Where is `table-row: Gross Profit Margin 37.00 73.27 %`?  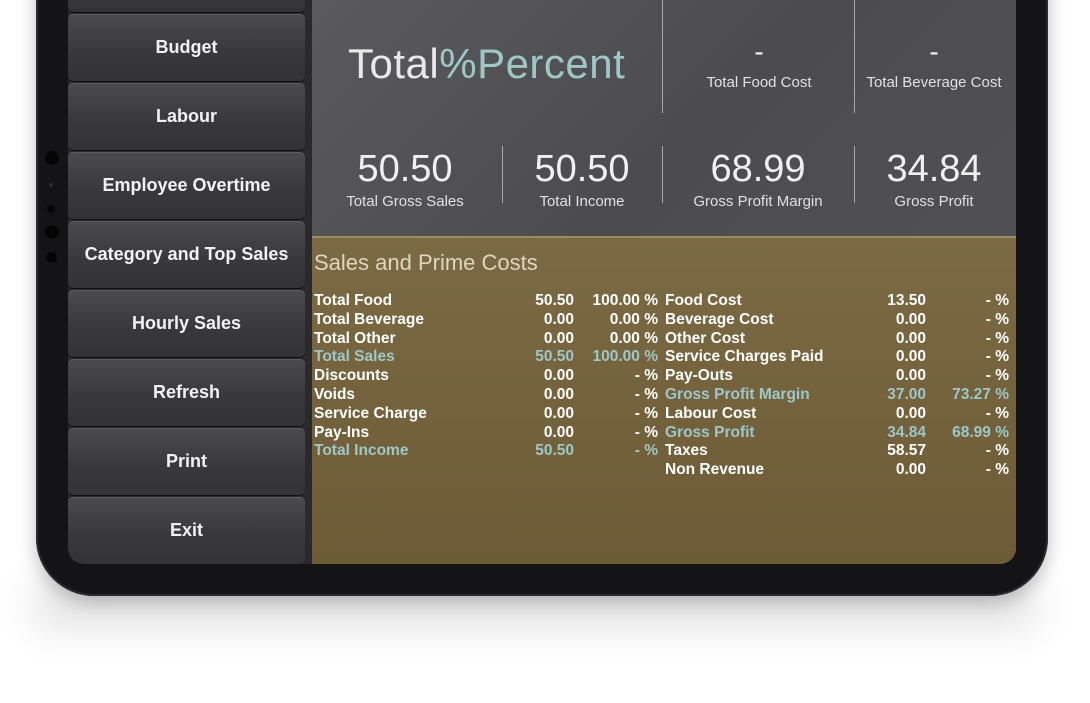
table-row: Gross Profit Margin 37.00 73.27 % is located at coordinates (837, 395).